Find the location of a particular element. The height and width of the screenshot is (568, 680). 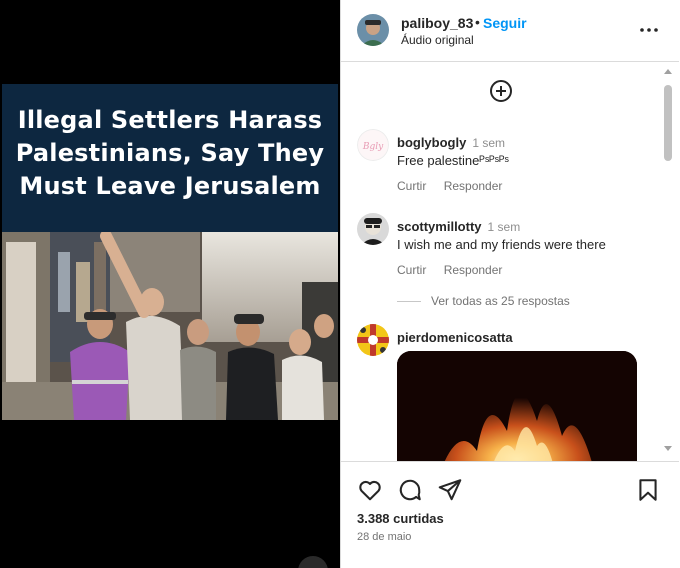

author-username: paliboy_83 is located at coordinates (437, 23).